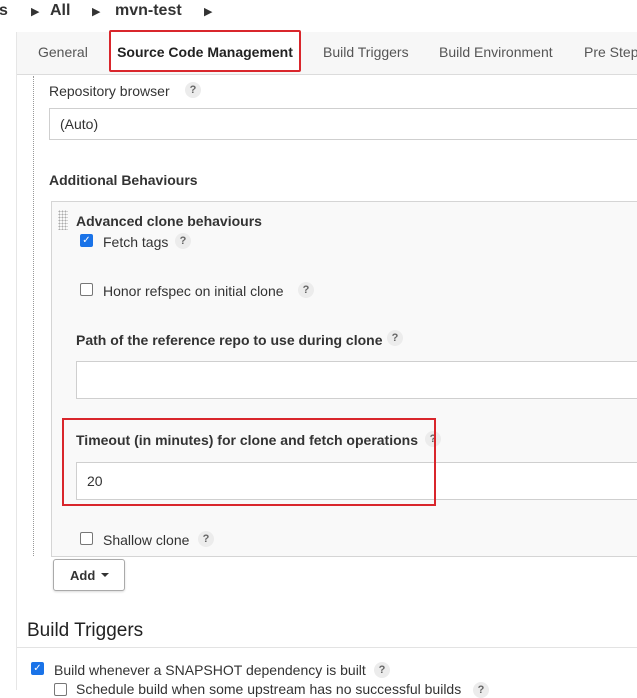 The width and height of the screenshot is (637, 698). What do you see at coordinates (16, 361) in the screenshot?
I see `page-gutter` at bounding box center [16, 361].